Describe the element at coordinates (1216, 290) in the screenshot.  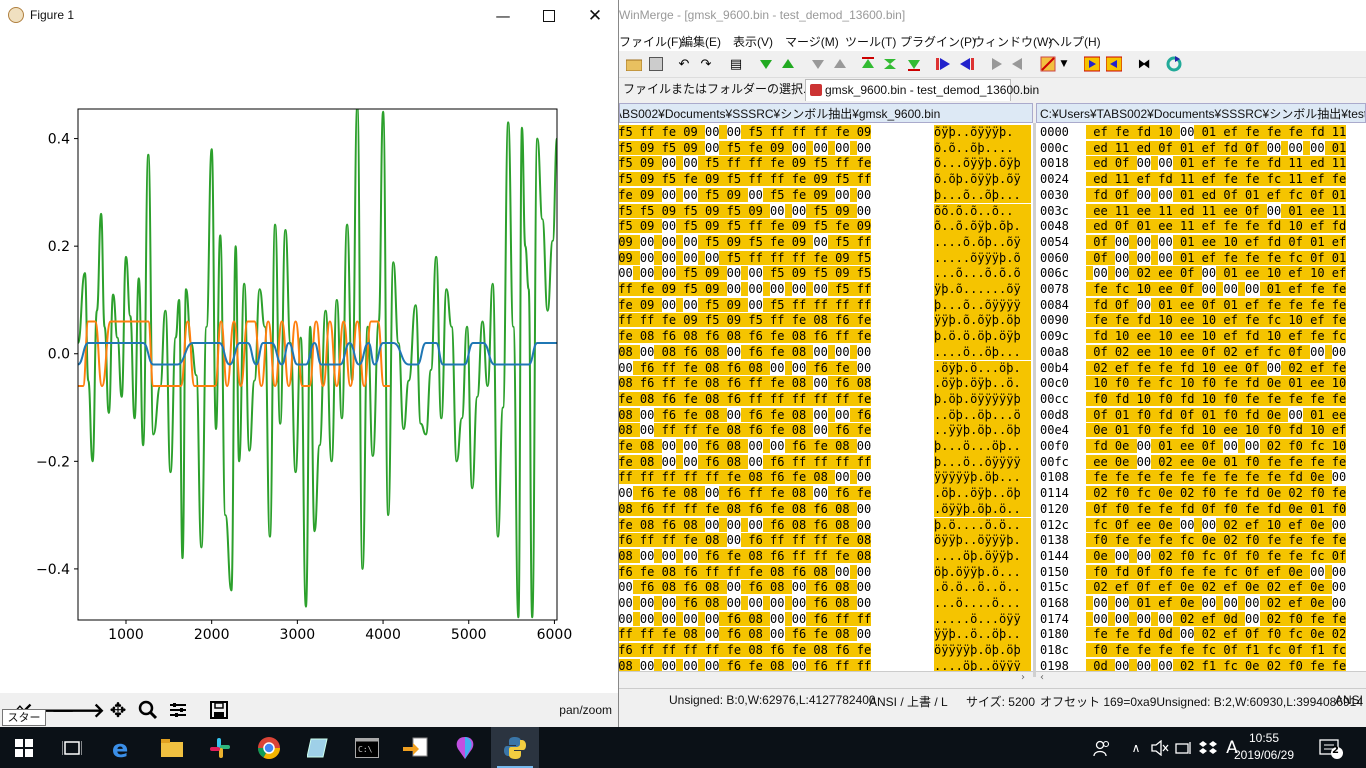
I see `right-hex-row: fe fc 10 ee 0f 00 00 00 01 ef fe fe` at that location.